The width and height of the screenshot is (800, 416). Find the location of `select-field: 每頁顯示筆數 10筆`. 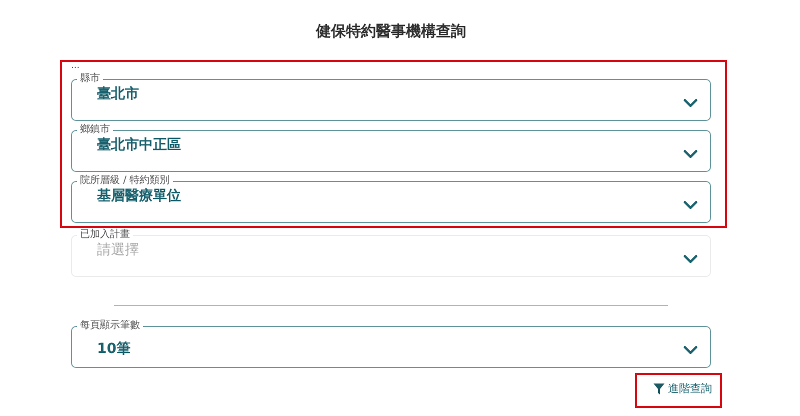

select-field: 每頁顯示筆數 10筆 is located at coordinates (391, 344).